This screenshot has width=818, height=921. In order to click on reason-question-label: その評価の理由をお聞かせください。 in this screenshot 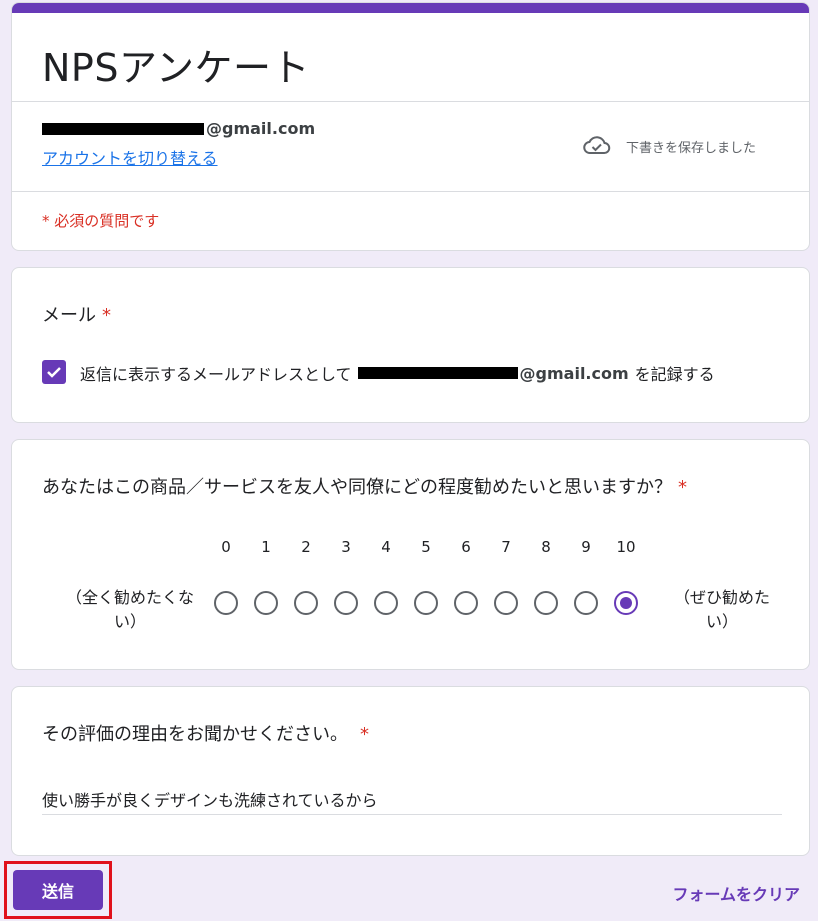, I will do `click(195, 734)`.